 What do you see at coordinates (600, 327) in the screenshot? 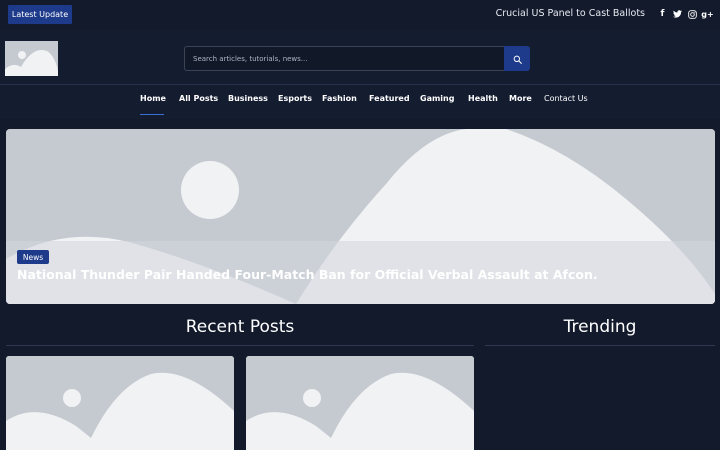
I see `trending-heading: Trending` at bounding box center [600, 327].